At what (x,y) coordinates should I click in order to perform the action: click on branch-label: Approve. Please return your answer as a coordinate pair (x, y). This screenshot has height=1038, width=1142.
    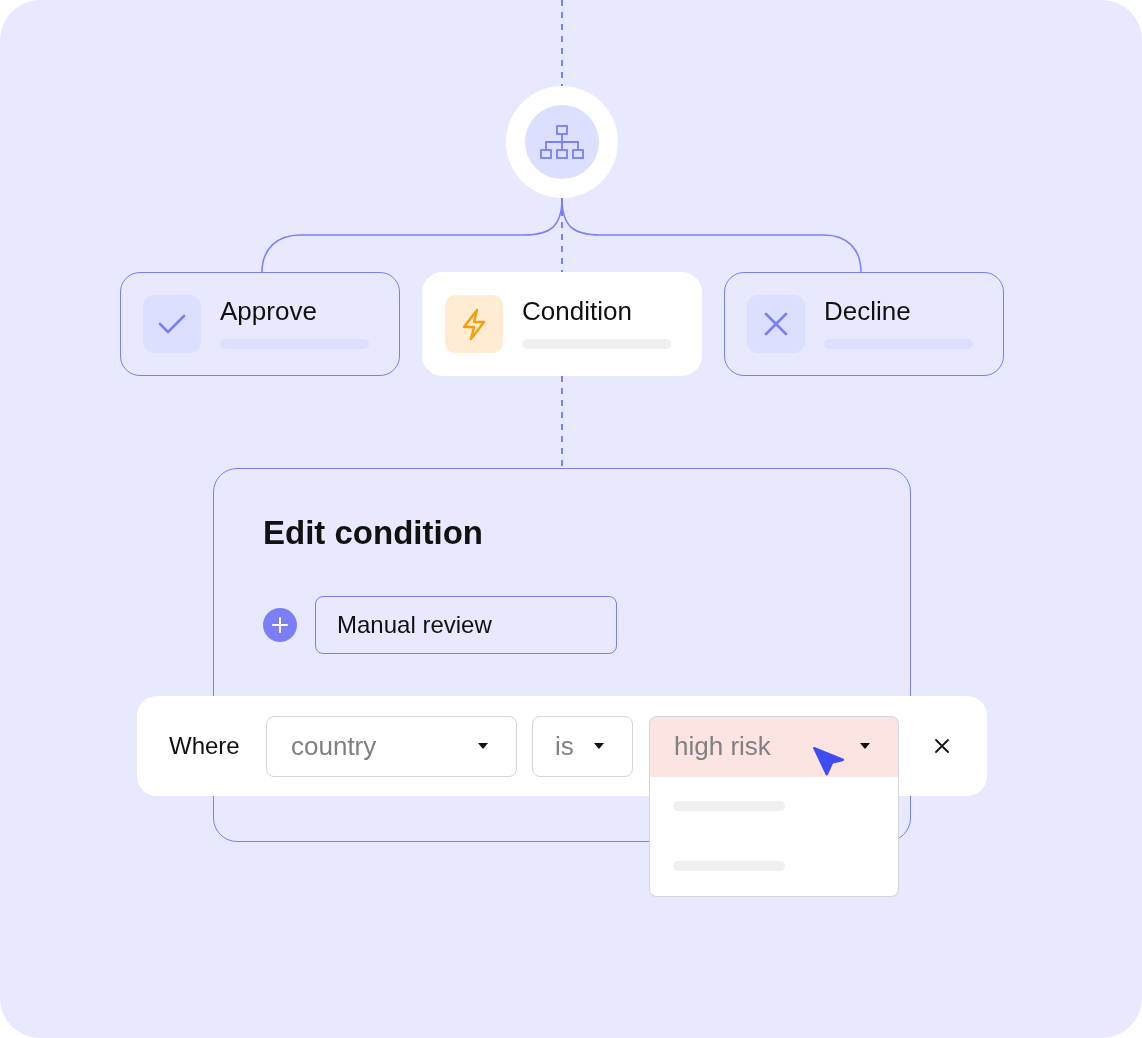
    Looking at the image, I should click on (269, 311).